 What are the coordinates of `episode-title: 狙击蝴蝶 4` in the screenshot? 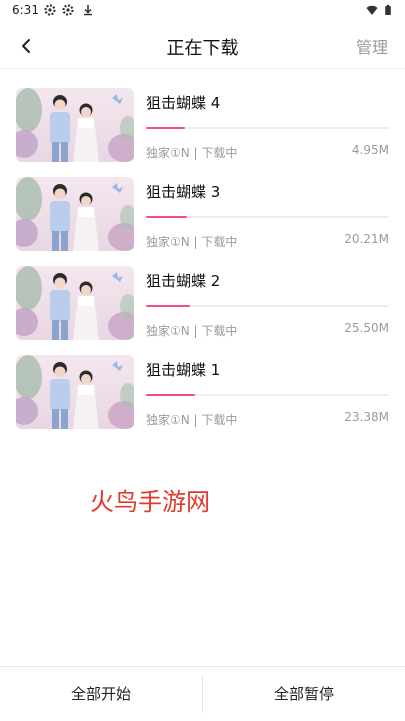 It's located at (183, 103).